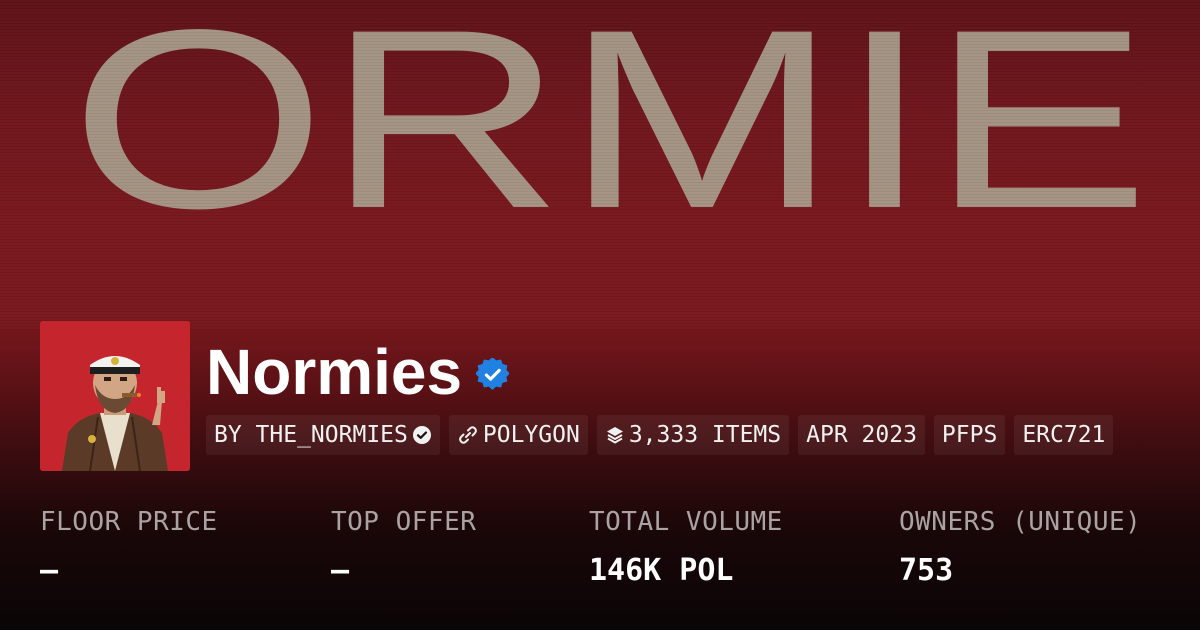  I want to click on date-tag: APR 2023, so click(861, 435).